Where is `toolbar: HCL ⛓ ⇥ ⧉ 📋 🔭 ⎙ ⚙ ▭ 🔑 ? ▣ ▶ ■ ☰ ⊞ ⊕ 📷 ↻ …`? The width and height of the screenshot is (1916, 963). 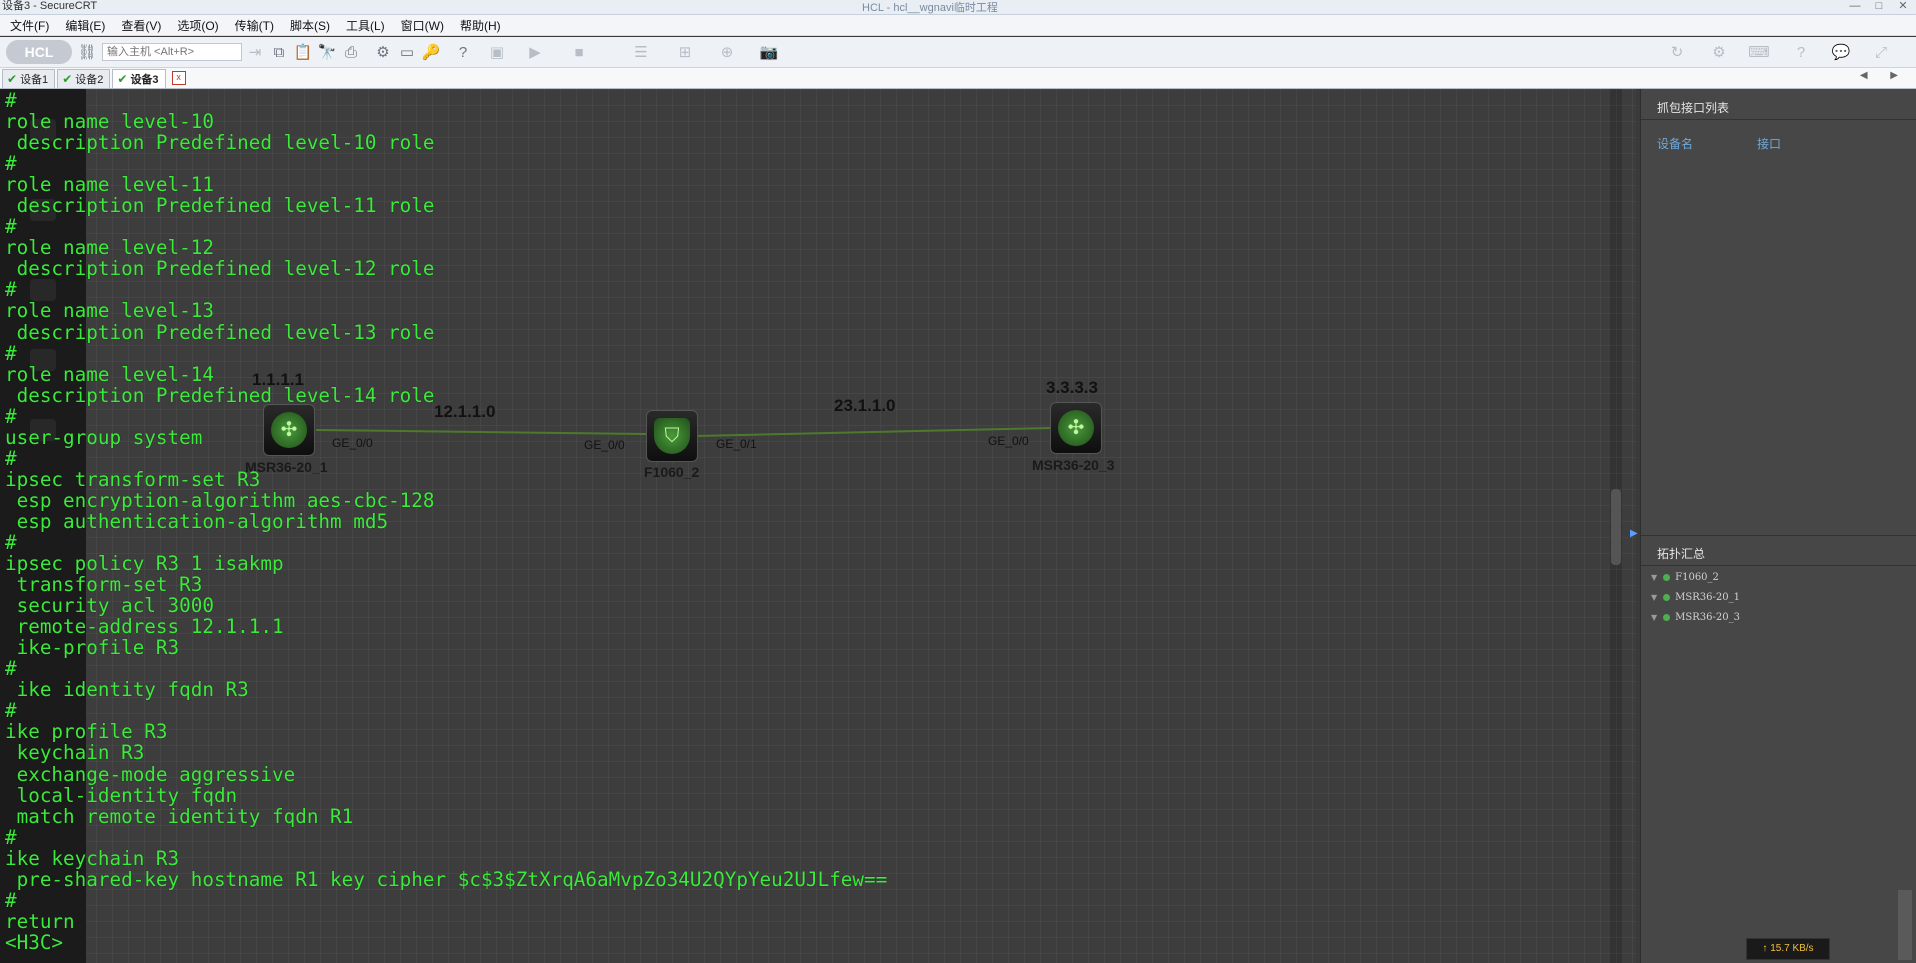 toolbar: HCL ⛓ ⇥ ⧉ 📋 🔭 ⎙ ⚙ ▭ 🔑 ? ▣ ▶ ■ ☰ ⊞ ⊕ 📷 ↻ … is located at coordinates (958, 52).